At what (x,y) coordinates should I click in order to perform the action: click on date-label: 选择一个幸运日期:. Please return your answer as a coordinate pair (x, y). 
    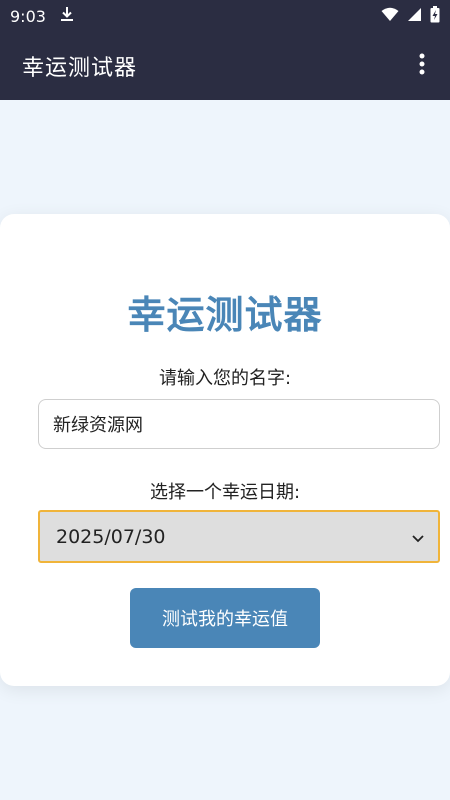
    Looking at the image, I should click on (225, 492).